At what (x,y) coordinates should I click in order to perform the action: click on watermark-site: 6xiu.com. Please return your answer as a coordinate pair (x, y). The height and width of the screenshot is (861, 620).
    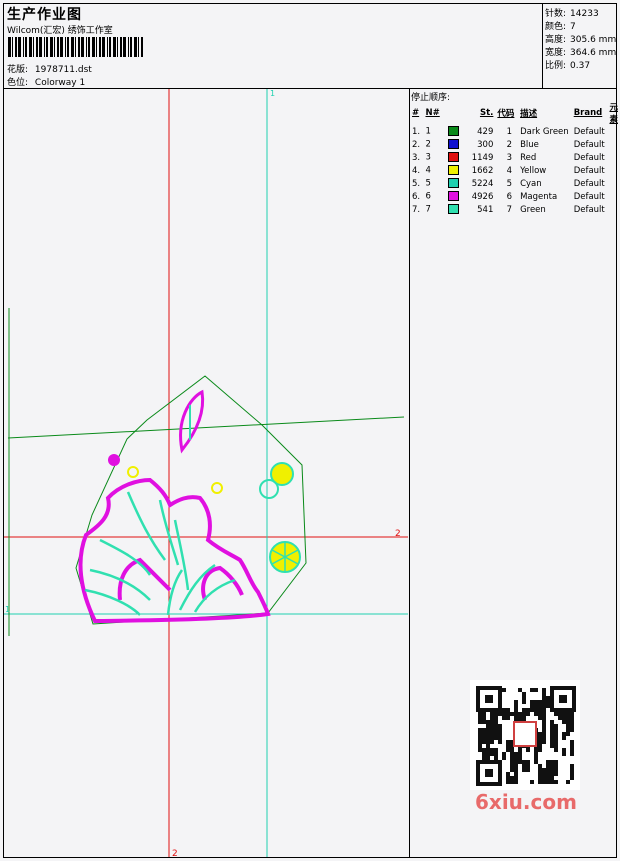
    Looking at the image, I should click on (526, 802).